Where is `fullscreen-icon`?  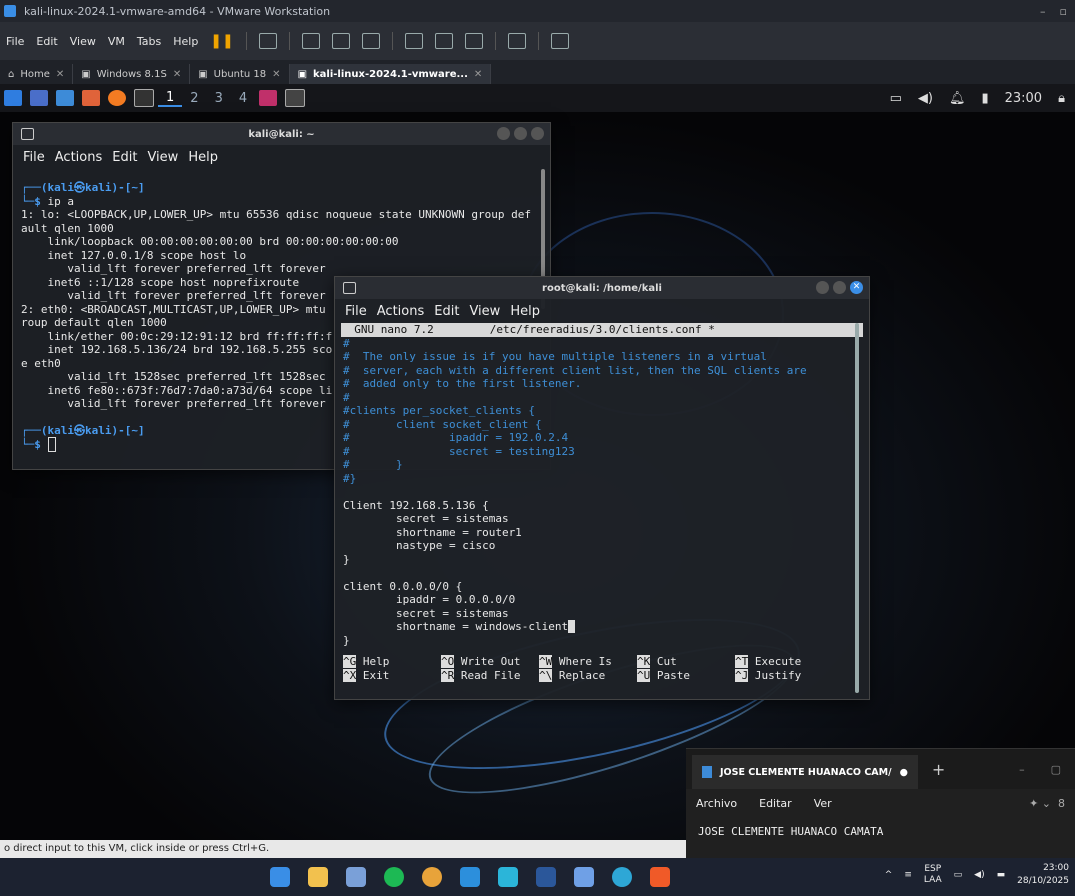
fullscreen-icon is located at coordinates (473, 41).